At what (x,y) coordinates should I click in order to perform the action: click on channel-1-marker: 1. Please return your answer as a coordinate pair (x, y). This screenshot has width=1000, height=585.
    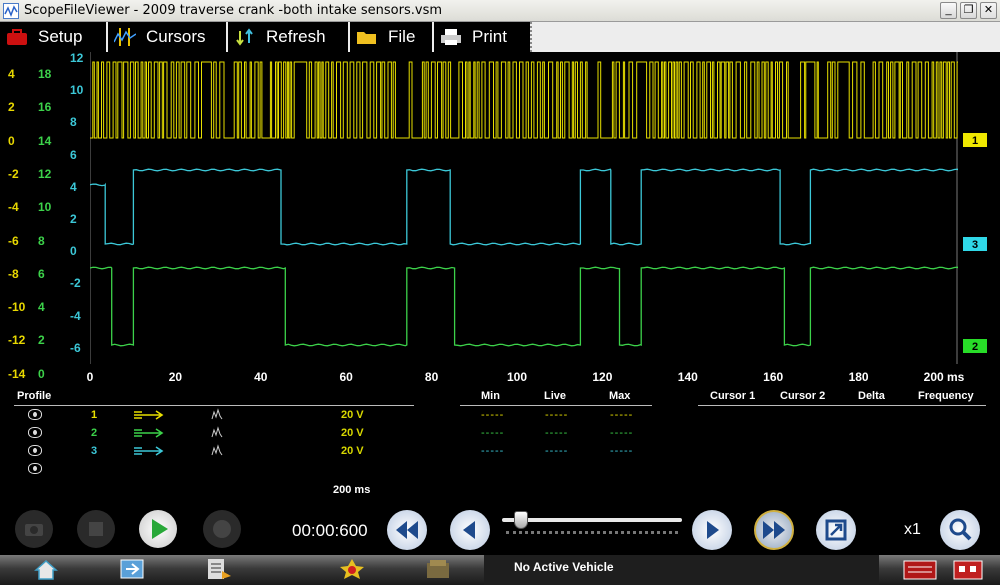
    Looking at the image, I should click on (975, 140).